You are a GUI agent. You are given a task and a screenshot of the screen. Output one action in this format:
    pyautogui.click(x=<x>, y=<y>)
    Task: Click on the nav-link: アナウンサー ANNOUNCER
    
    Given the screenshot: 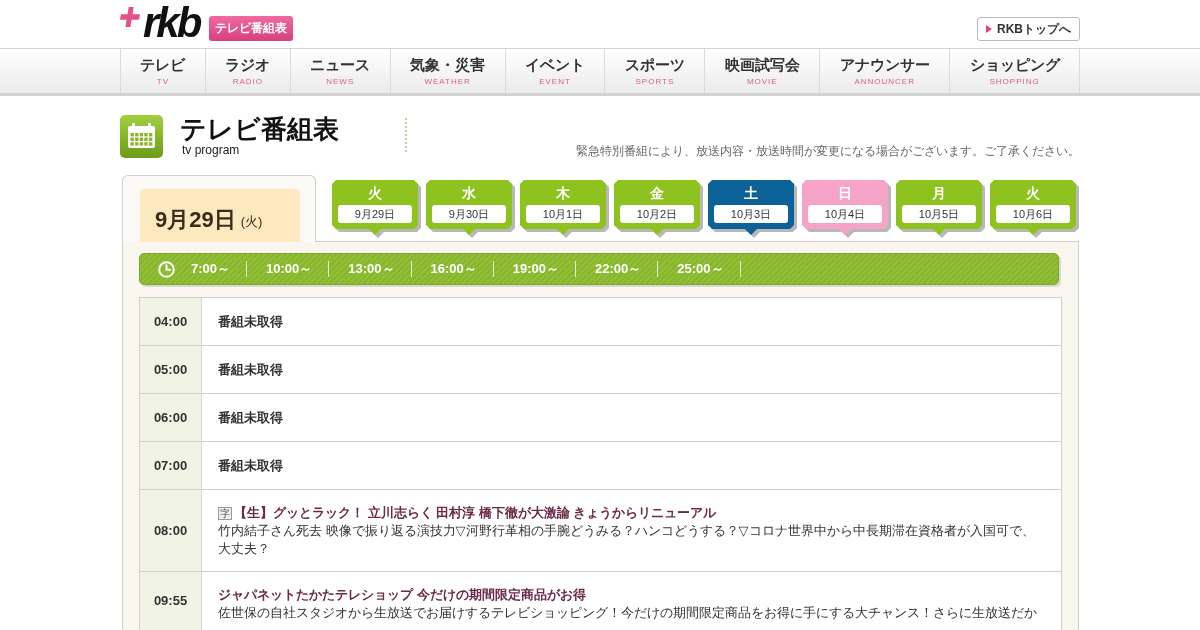 What is the action you would take?
    pyautogui.click(x=884, y=71)
    